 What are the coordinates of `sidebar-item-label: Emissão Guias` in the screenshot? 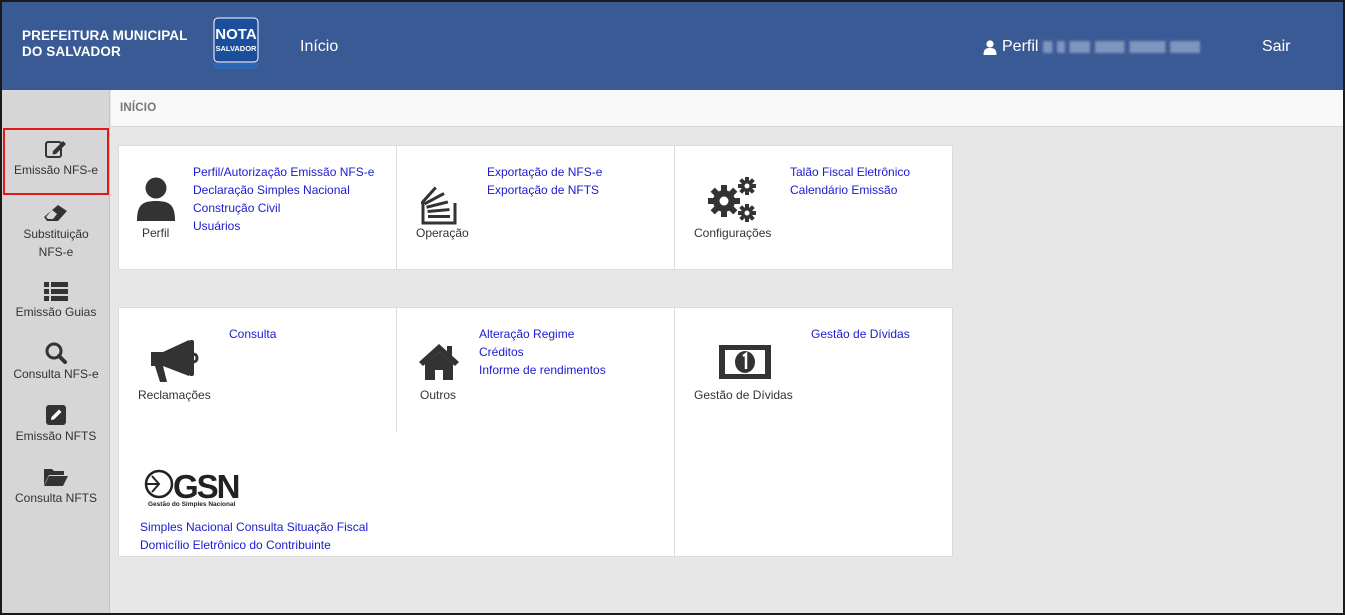 It's located at (56, 312).